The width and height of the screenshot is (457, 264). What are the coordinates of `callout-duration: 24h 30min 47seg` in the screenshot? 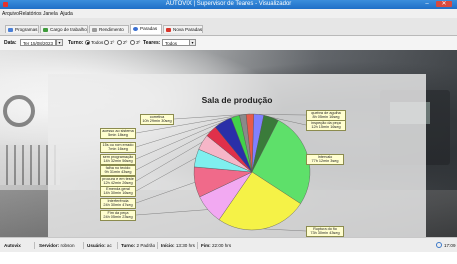 It's located at (118, 205).